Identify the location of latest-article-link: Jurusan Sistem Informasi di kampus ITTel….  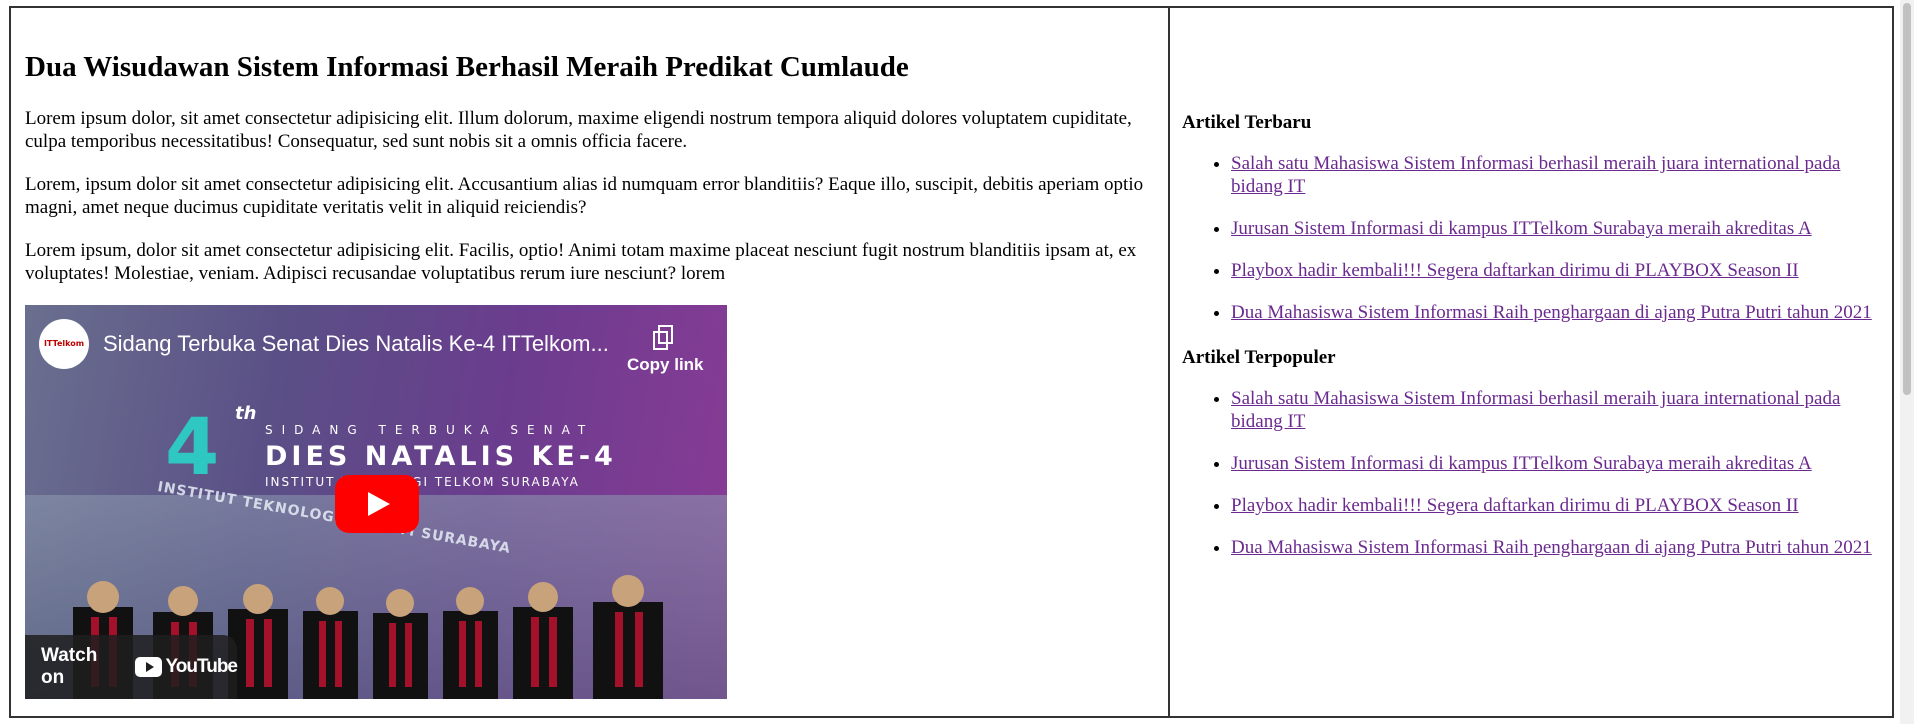
(1521, 228).